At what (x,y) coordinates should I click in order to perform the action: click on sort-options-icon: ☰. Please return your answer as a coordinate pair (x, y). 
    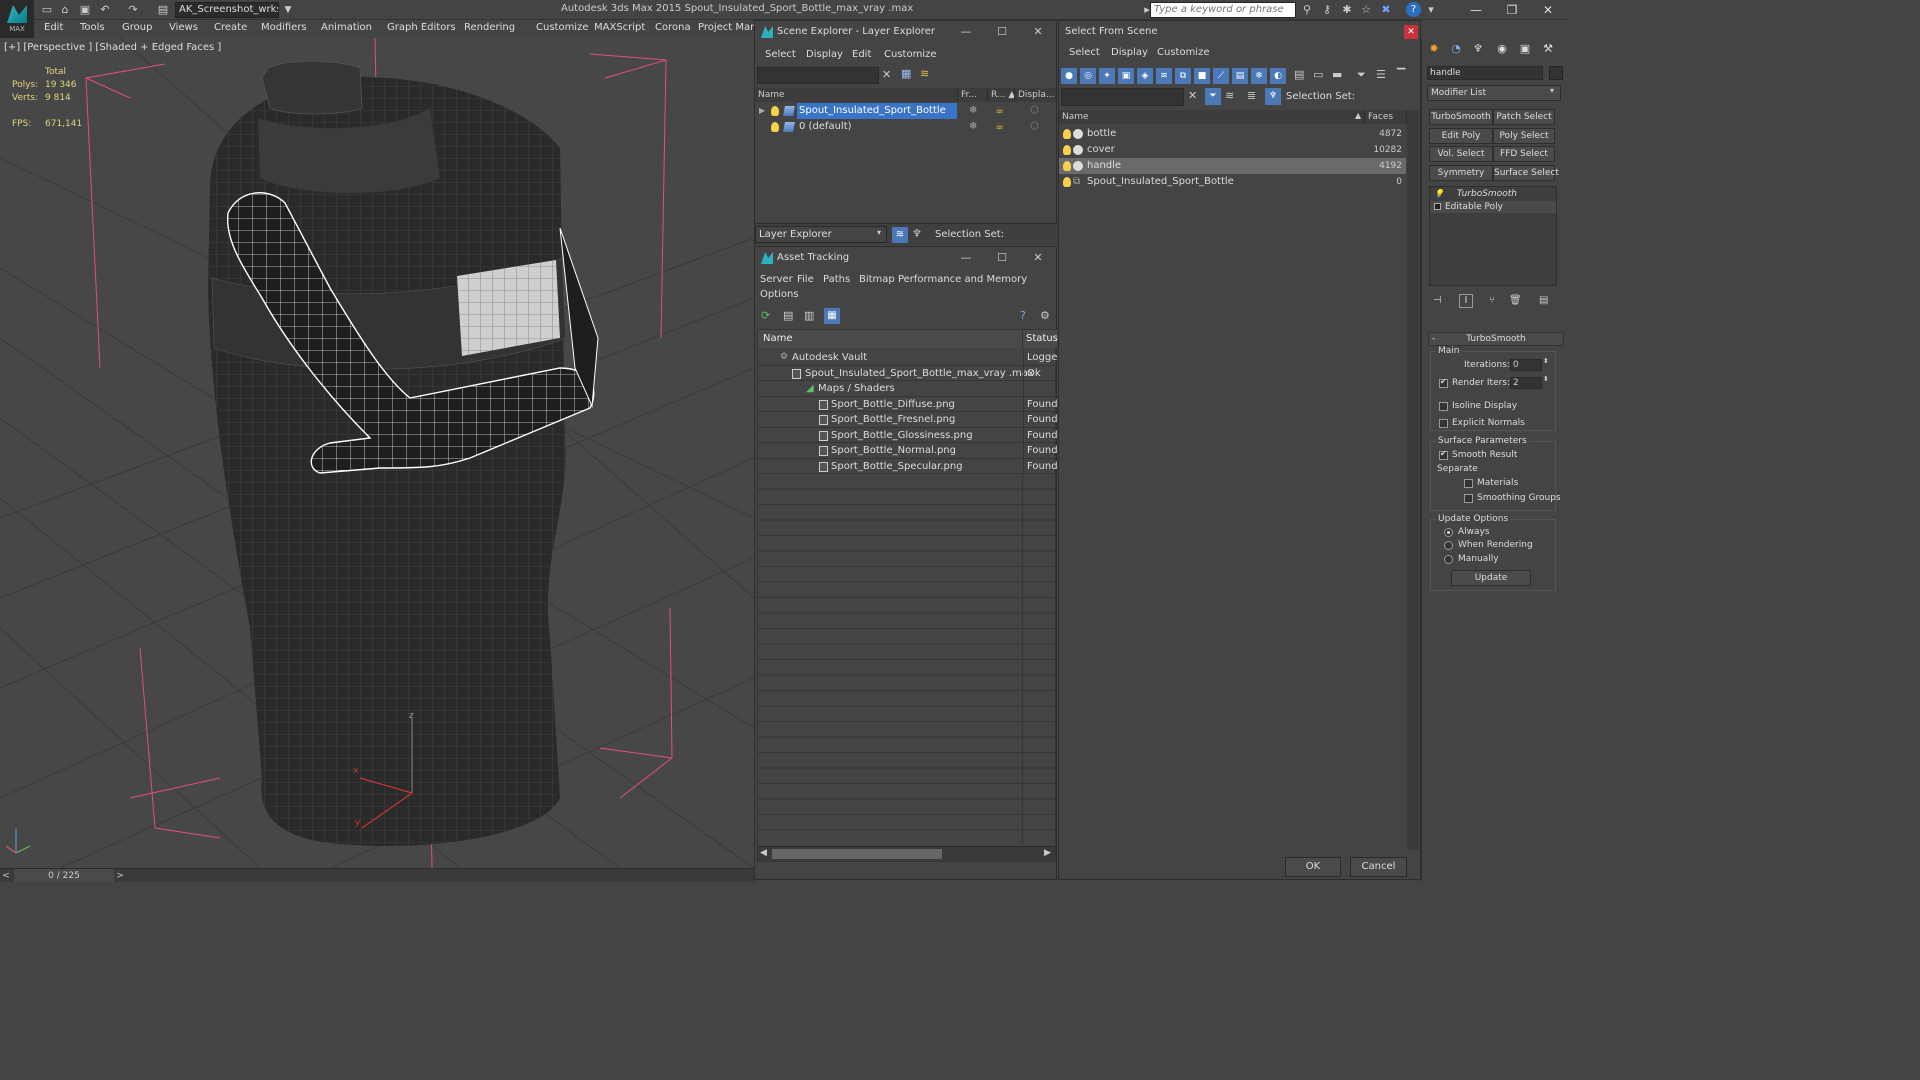
    Looking at the image, I should click on (1381, 74).